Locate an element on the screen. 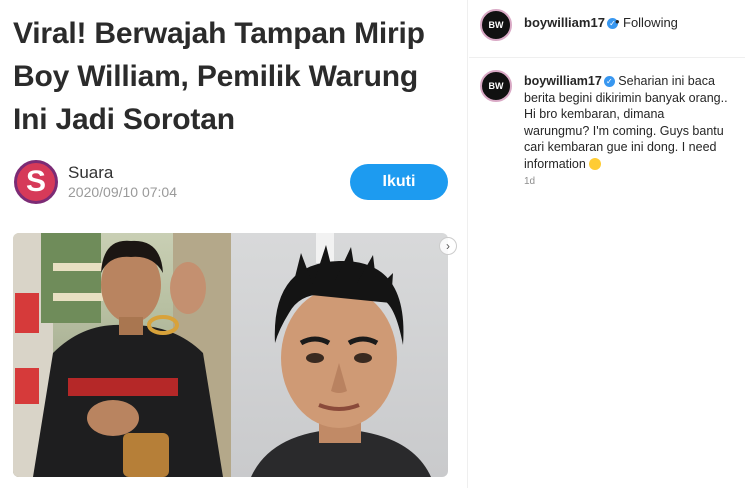  post-username-link: boywilliam17 ✓ is located at coordinates (571, 22).